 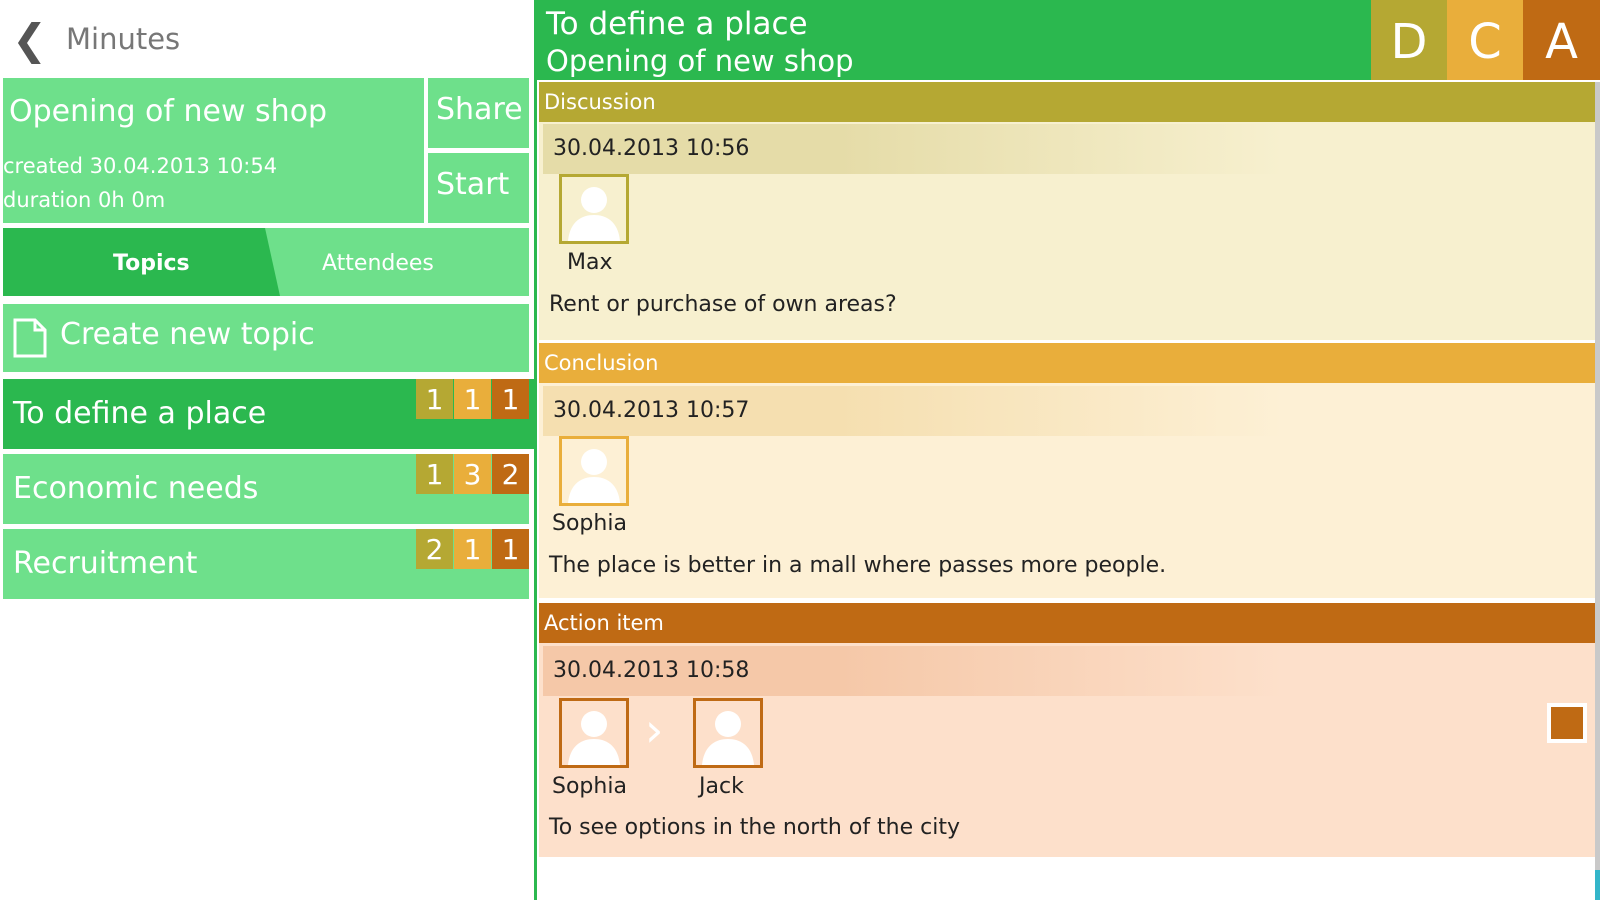 I want to click on meeting-duration: duration 0h 0m, so click(x=84, y=200).